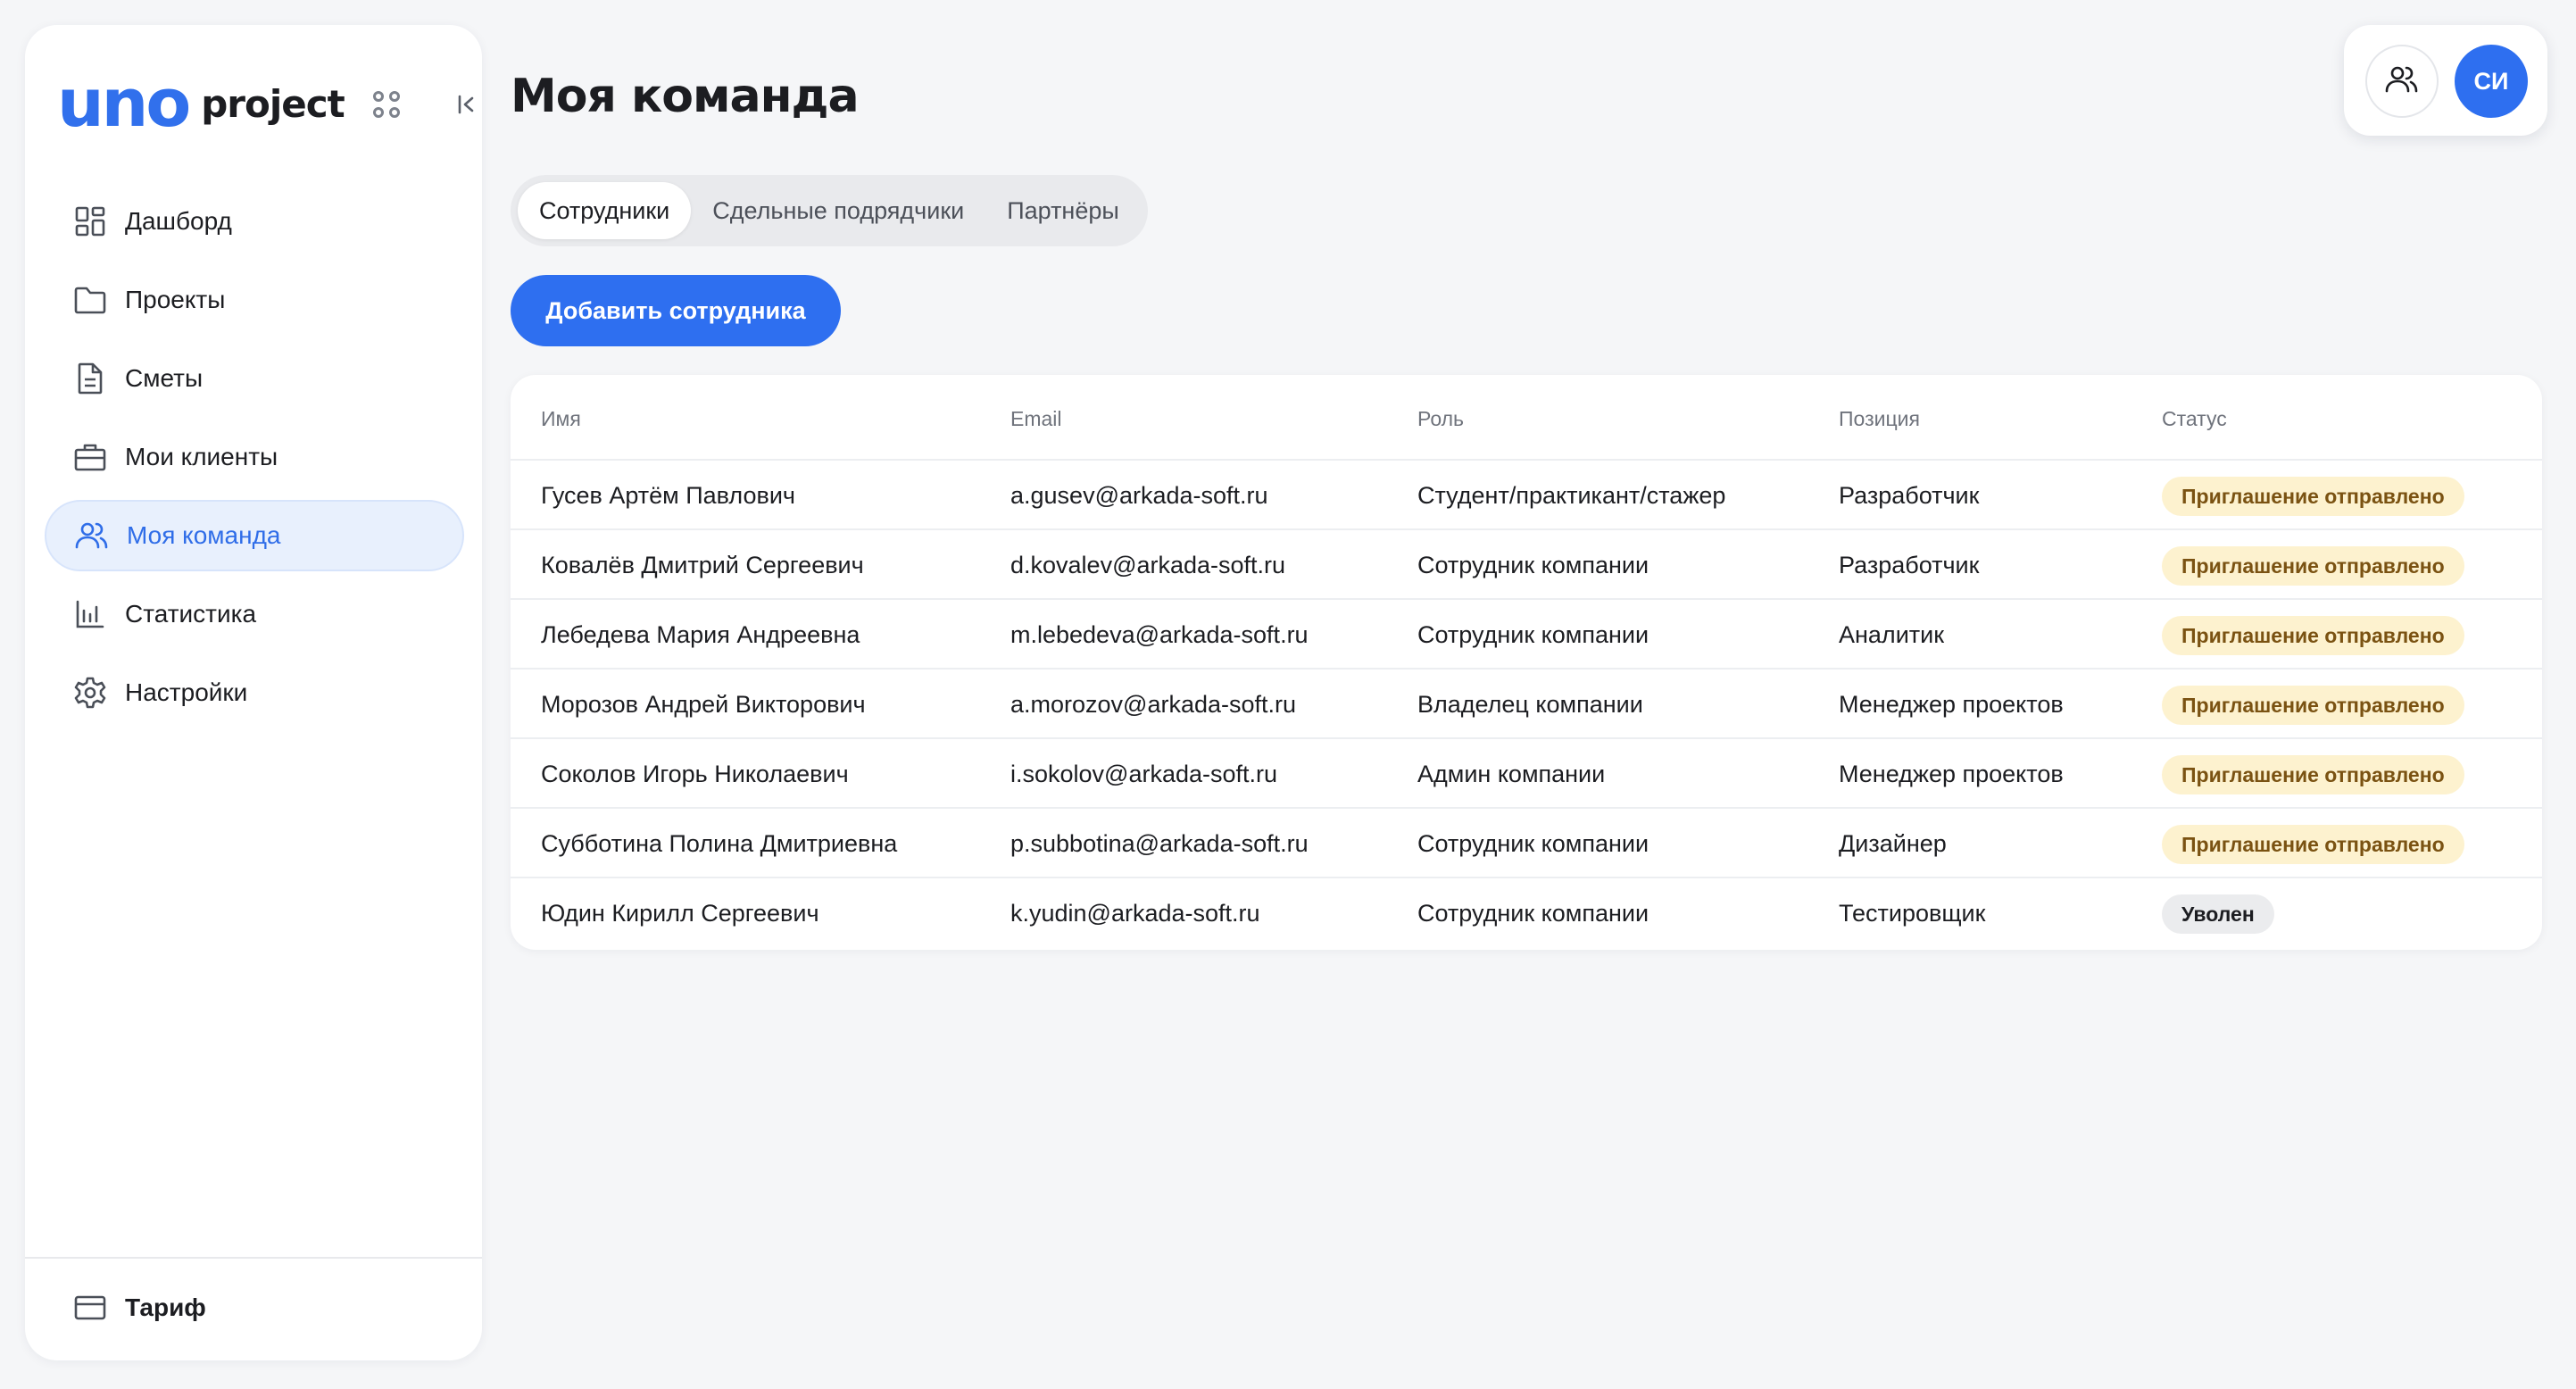  What do you see at coordinates (704, 705) in the screenshot?
I see `cell-name: Морозов Андрей Викторович` at bounding box center [704, 705].